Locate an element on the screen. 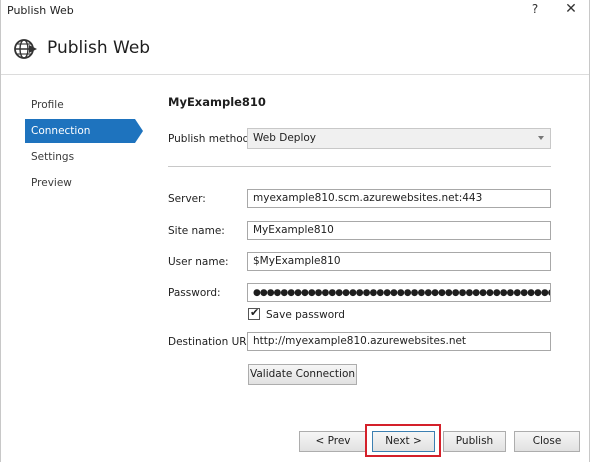 The width and height of the screenshot is (590, 462). site-name-input: MyExample810 is located at coordinates (399, 230).